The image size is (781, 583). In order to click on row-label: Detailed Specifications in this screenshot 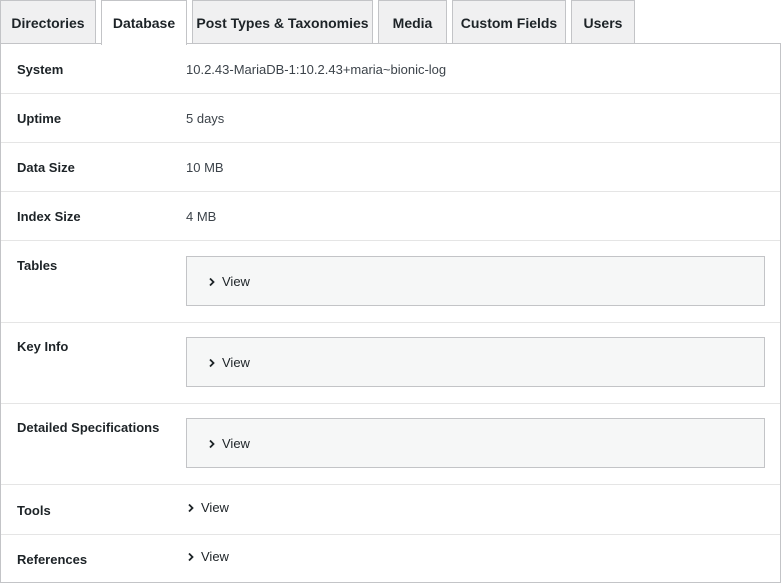, I will do `click(88, 427)`.